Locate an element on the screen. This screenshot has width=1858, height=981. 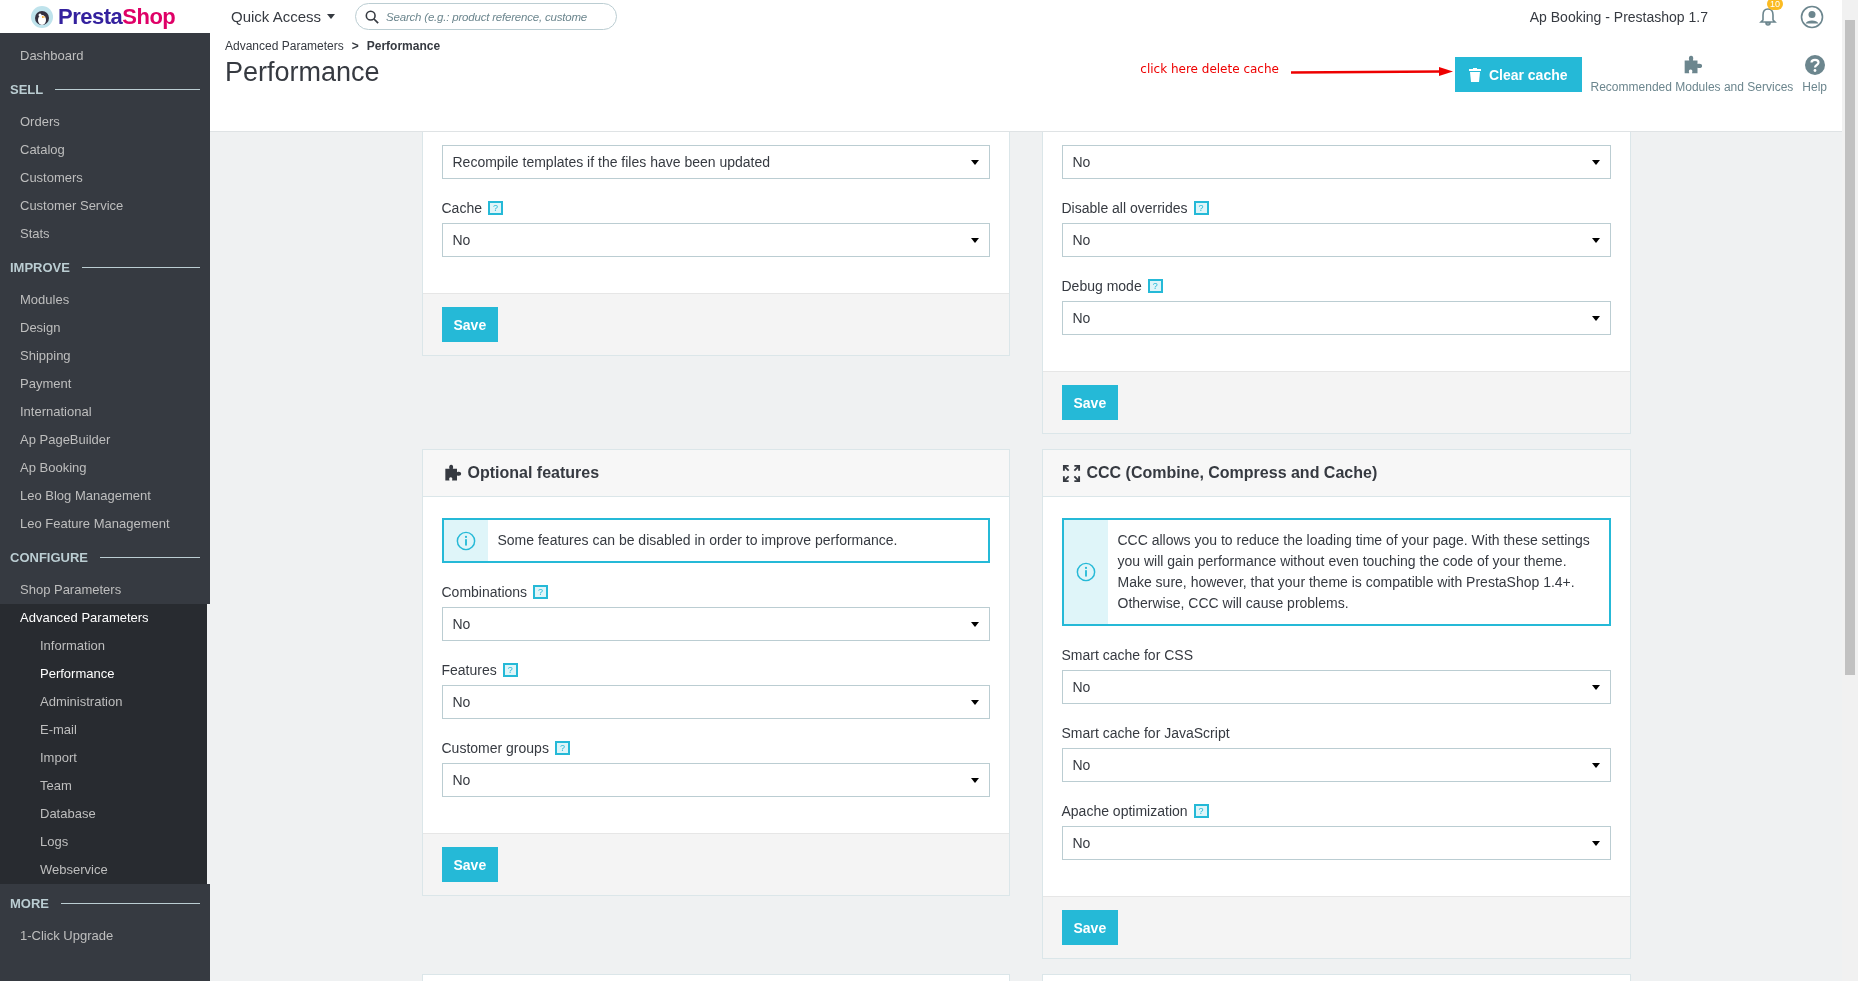
breadcrumb-link: Advanced Parameters is located at coordinates (284, 46).